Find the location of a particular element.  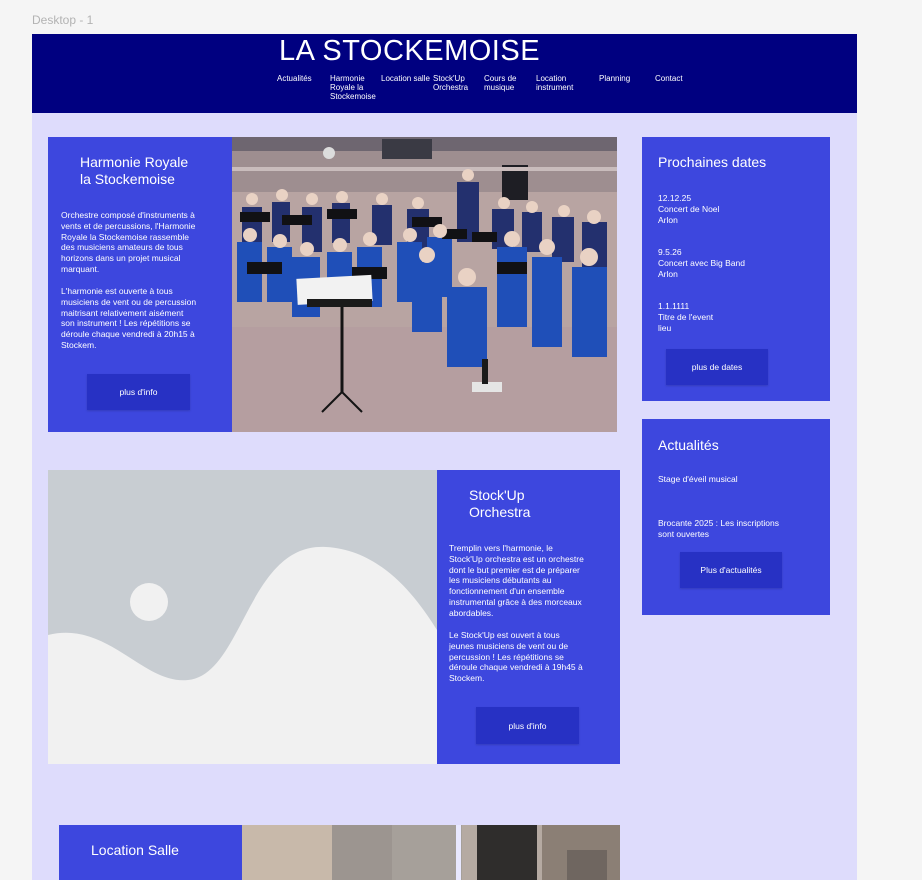

harmonie-title: Harmonie Royale la Stockemoise is located at coordinates (134, 170).